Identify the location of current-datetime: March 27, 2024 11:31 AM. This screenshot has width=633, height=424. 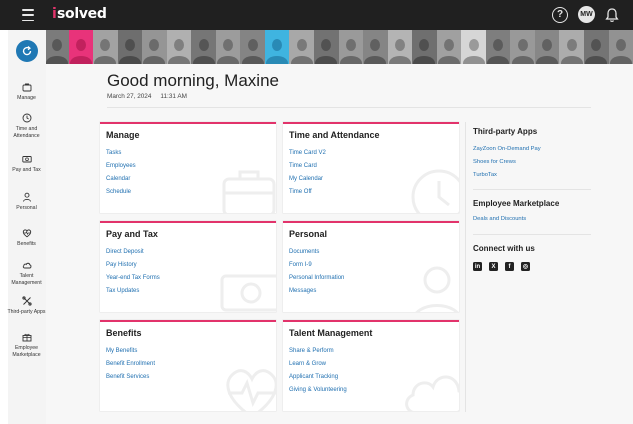
(147, 96).